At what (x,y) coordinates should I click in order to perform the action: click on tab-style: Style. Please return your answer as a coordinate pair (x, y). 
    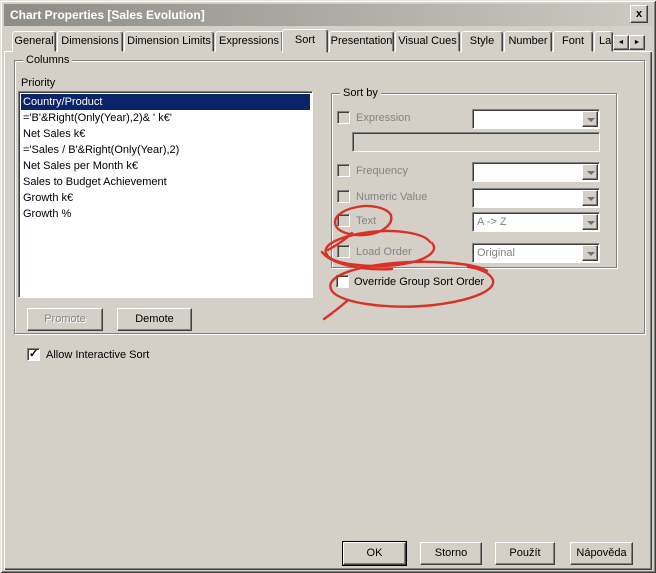
    Looking at the image, I should click on (482, 41).